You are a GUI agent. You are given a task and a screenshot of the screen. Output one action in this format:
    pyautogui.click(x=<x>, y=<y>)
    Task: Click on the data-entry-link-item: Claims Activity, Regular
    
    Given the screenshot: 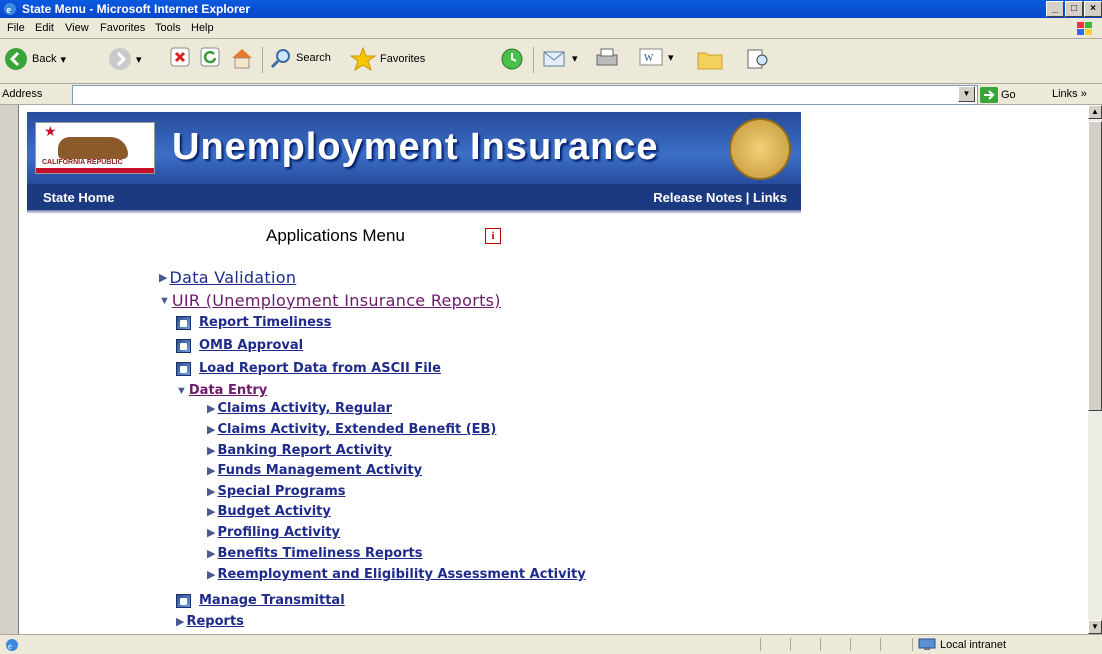 What is the action you would take?
    pyautogui.click(x=304, y=408)
    